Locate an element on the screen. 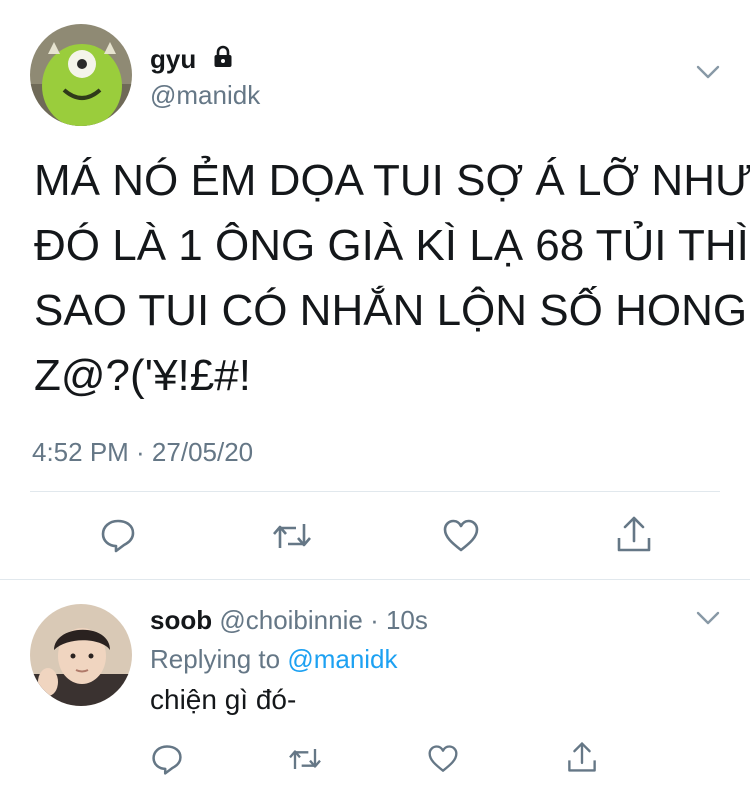 The image size is (750, 793). reply-time: · 10s is located at coordinates (399, 620).